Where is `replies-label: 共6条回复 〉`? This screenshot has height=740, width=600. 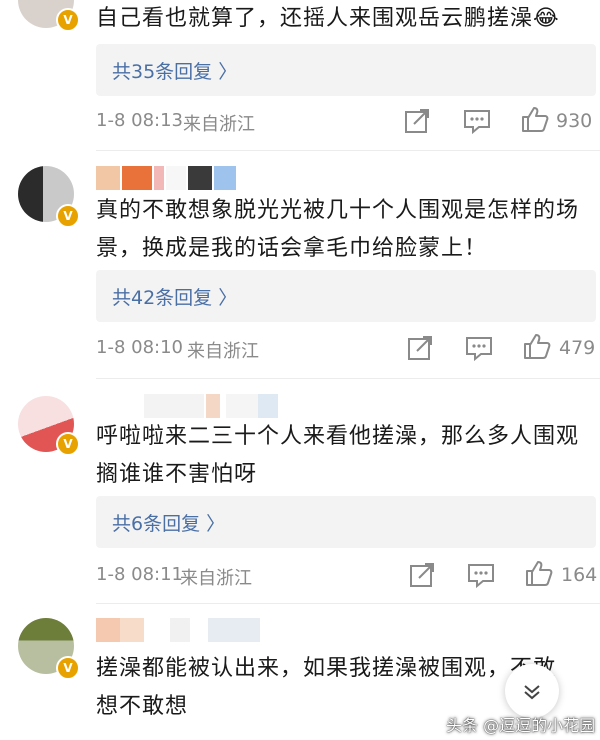 replies-label: 共6条回复 〉 is located at coordinates (169, 524).